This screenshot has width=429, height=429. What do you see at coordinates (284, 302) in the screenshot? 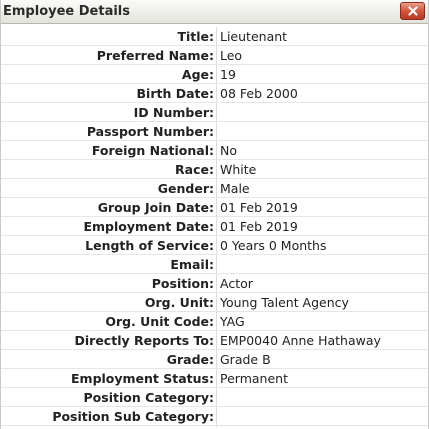
I see `field-value: Young Talent Agency` at bounding box center [284, 302].